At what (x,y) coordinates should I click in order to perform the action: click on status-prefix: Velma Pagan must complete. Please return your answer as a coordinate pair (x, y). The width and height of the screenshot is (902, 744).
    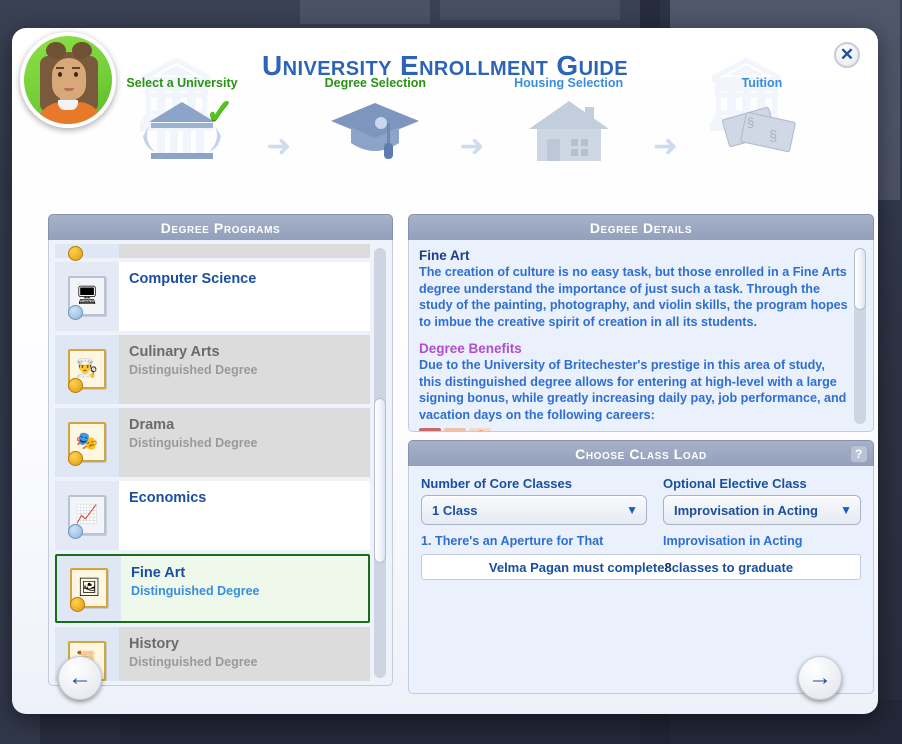
    Looking at the image, I should click on (576, 567).